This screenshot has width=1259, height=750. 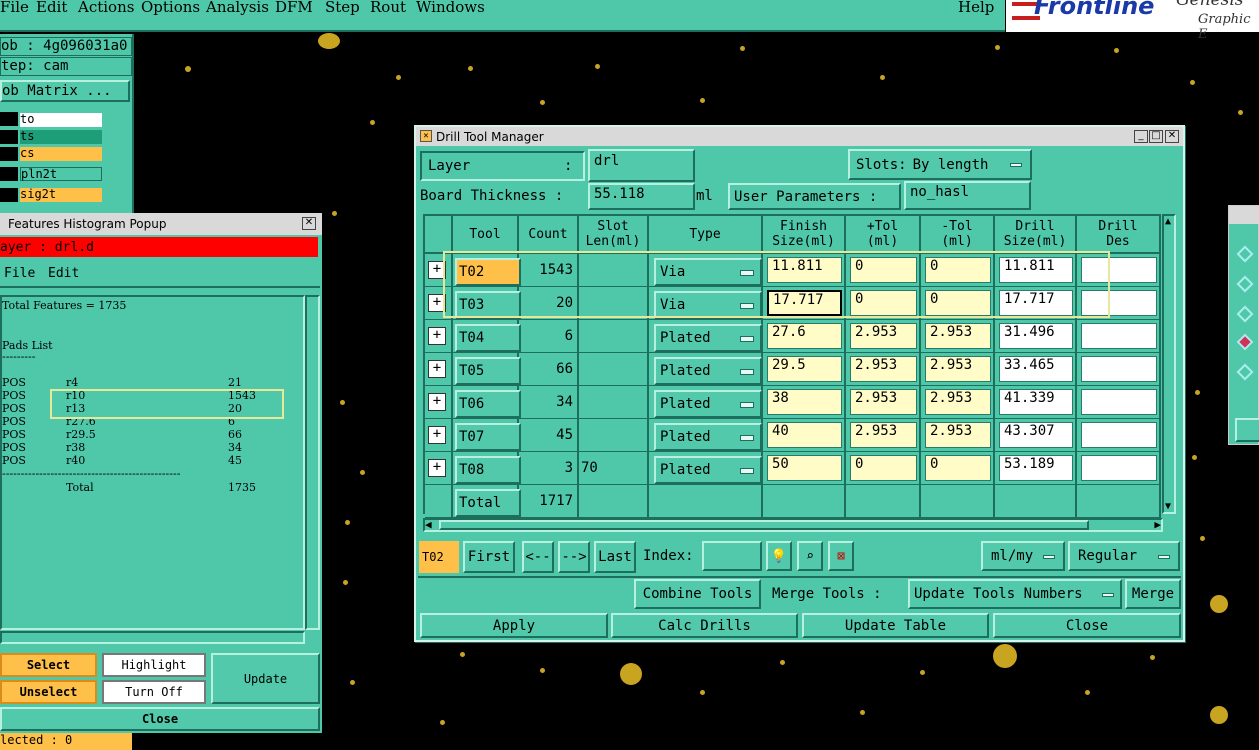 What do you see at coordinates (1015, 594) in the screenshot?
I see `merge-option-selector: Update Tools Numbers` at bounding box center [1015, 594].